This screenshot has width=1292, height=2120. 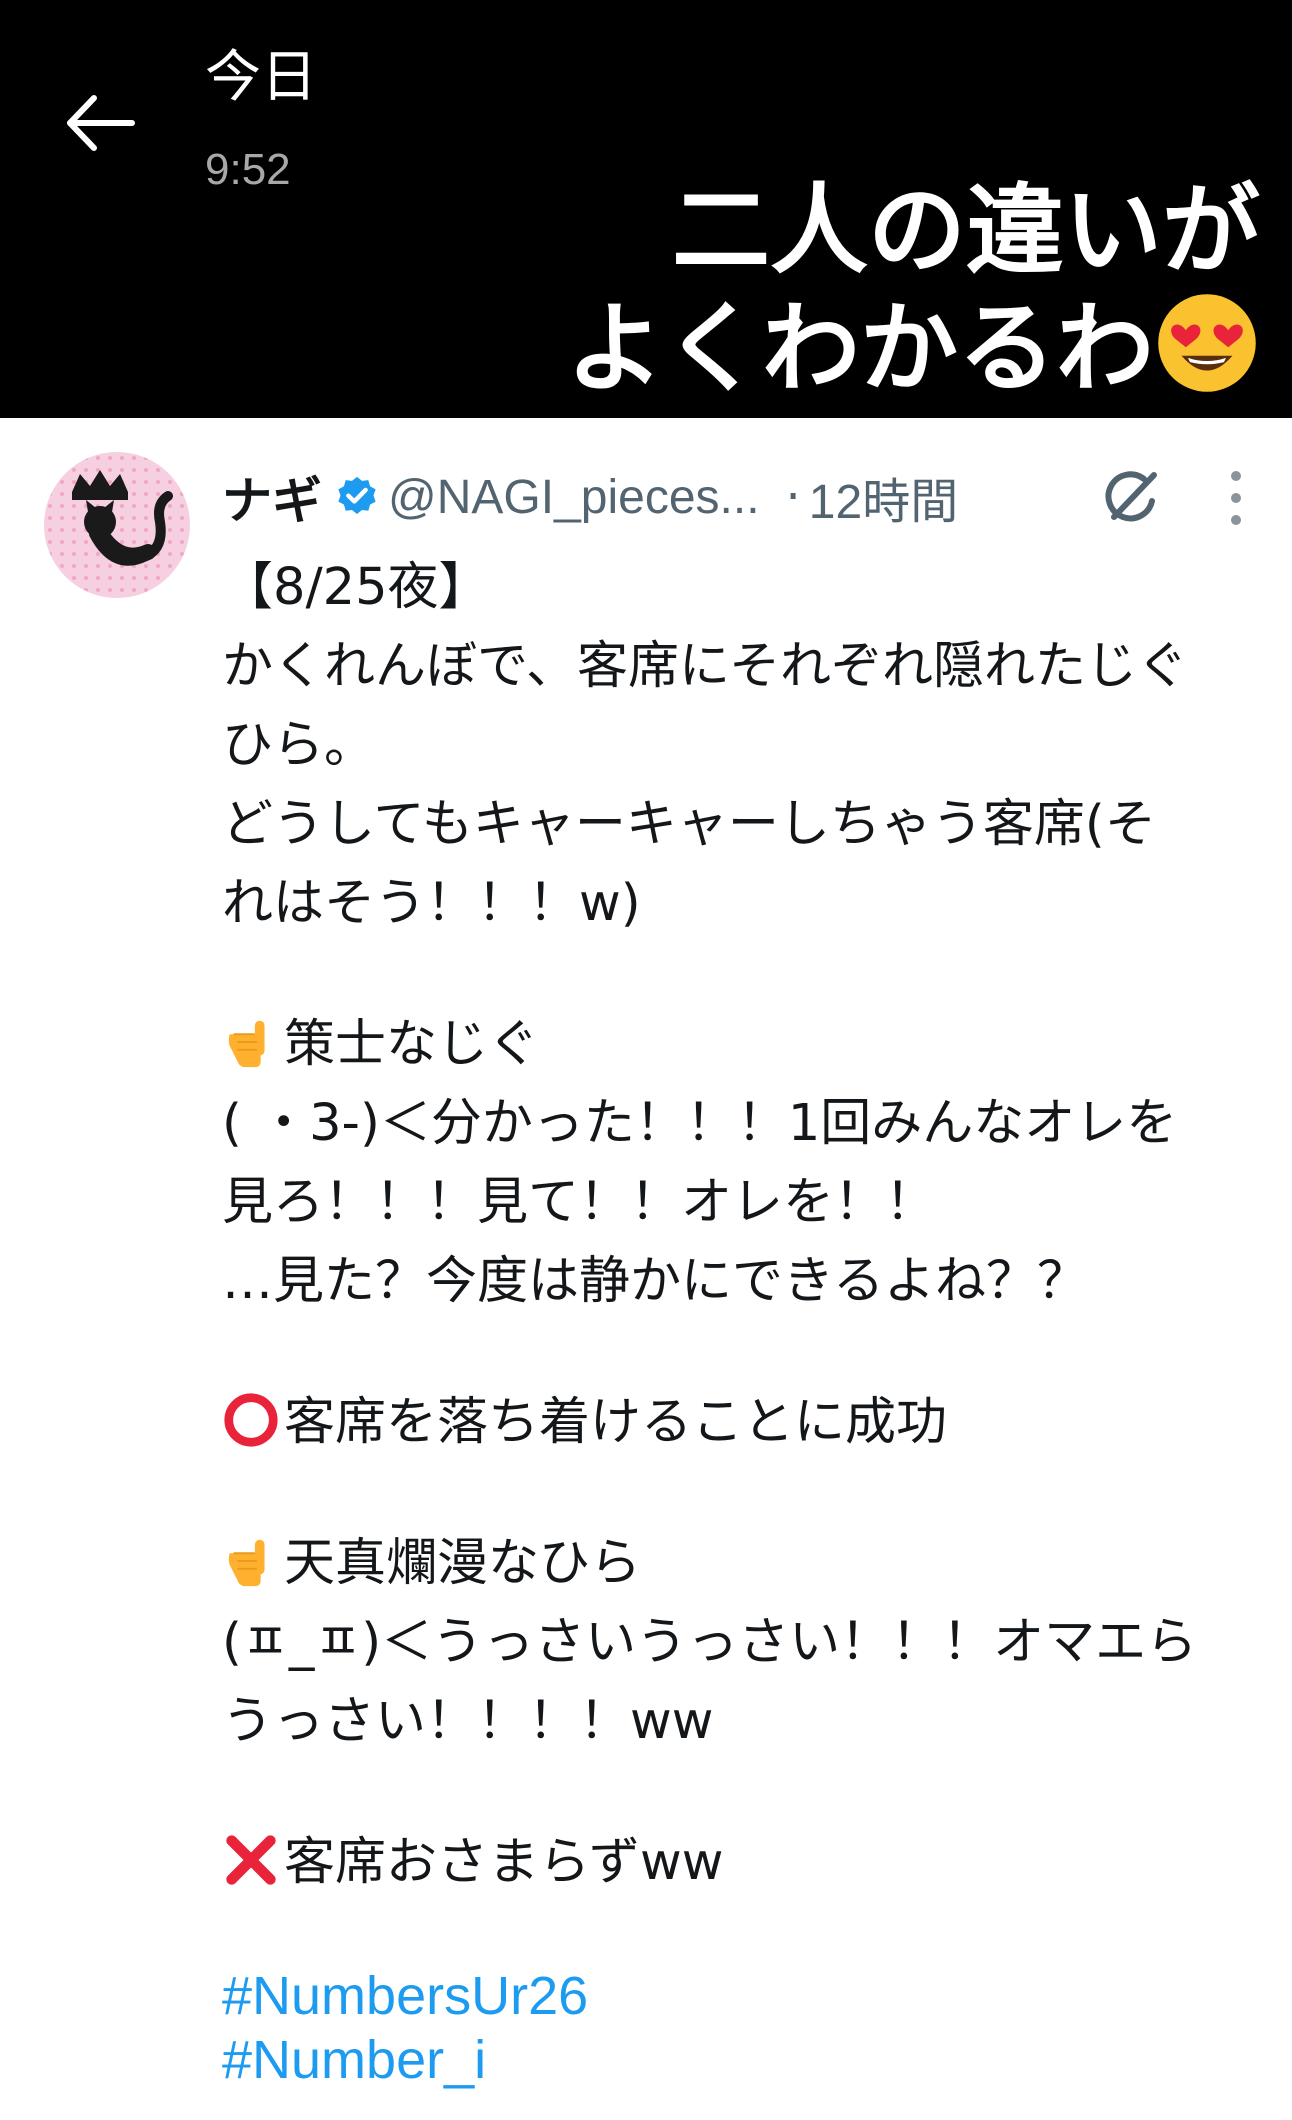 I want to click on tweet-line: れはそう！！！w), so click(x=431, y=903).